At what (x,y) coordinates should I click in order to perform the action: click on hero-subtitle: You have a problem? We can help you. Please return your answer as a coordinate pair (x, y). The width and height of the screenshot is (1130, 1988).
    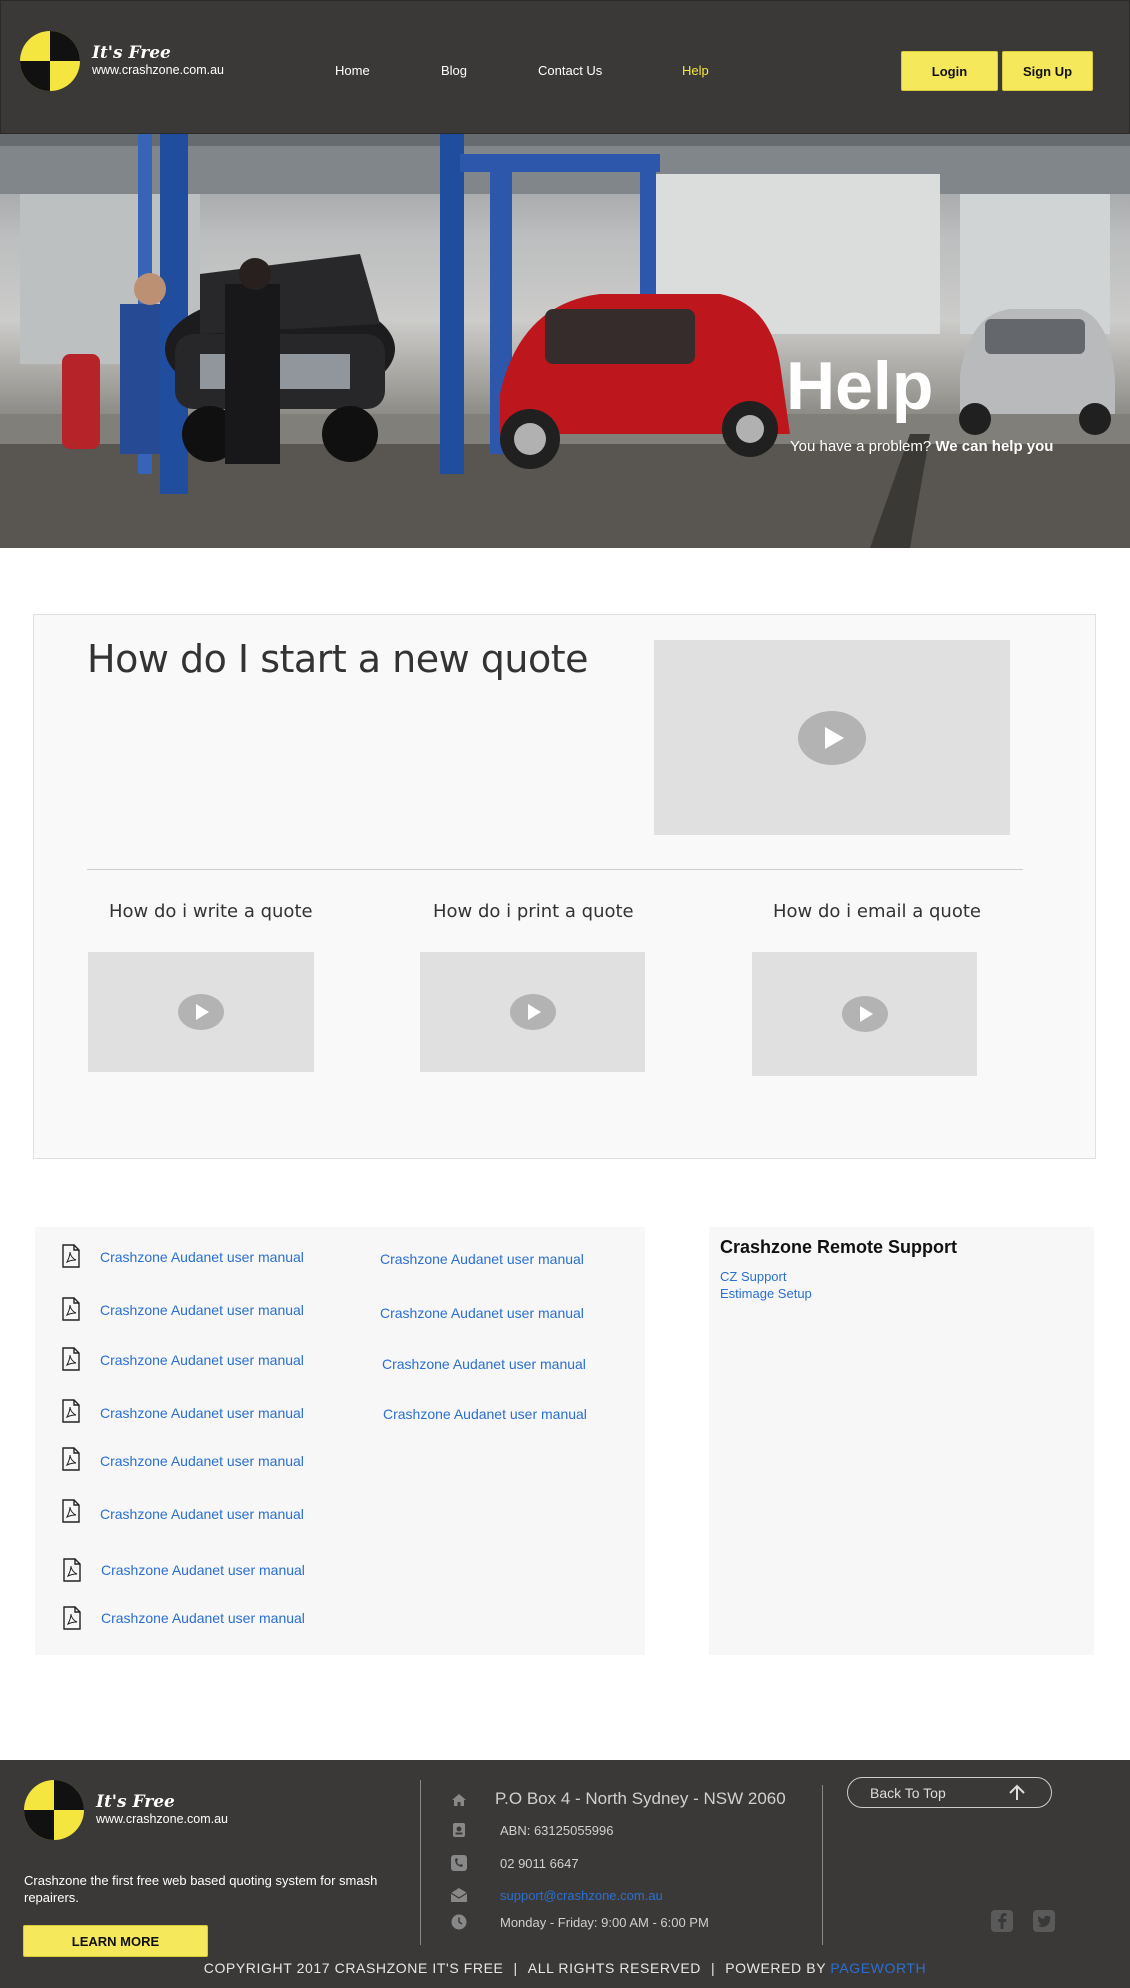
    Looking at the image, I should click on (921, 446).